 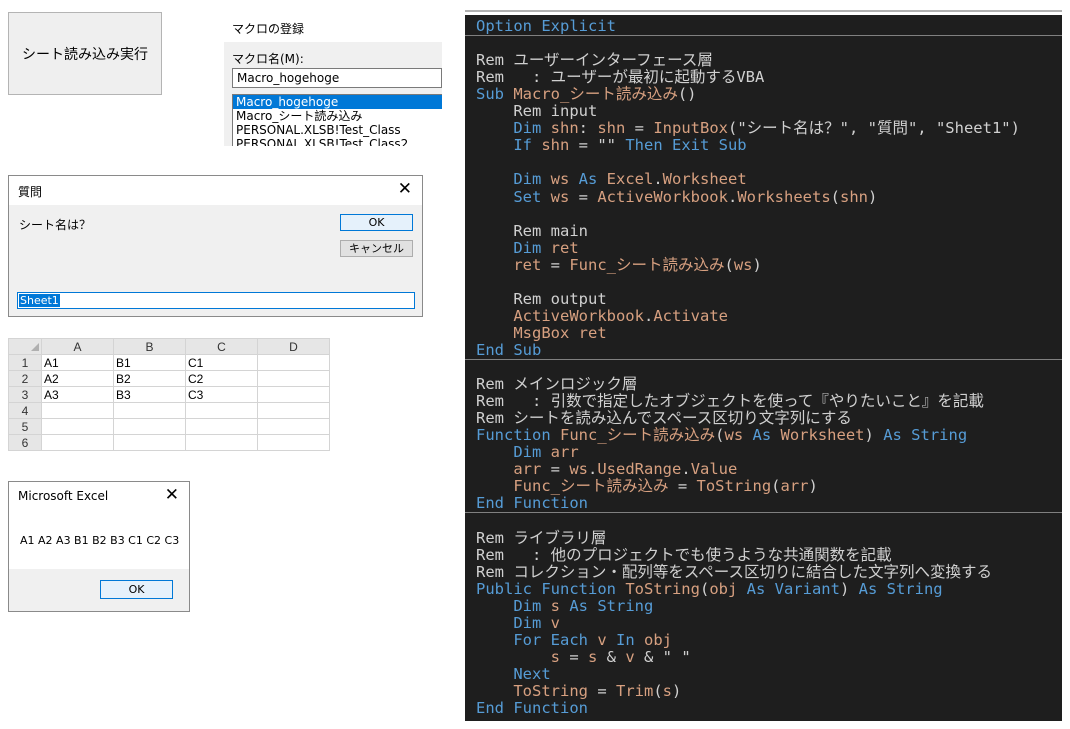 What do you see at coordinates (216, 300) in the screenshot?
I see `inputbox-answer-field: Sheet1` at bounding box center [216, 300].